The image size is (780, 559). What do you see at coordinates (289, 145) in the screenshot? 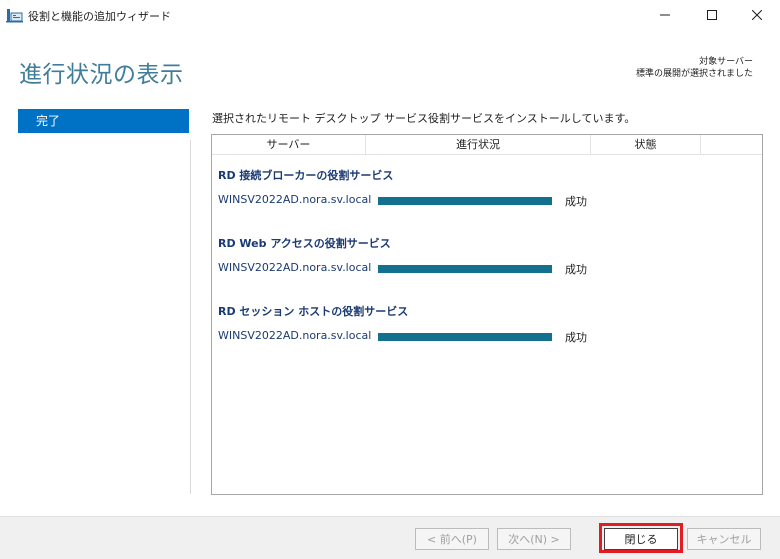
I see `column-header-server: サーバー` at bounding box center [289, 145].